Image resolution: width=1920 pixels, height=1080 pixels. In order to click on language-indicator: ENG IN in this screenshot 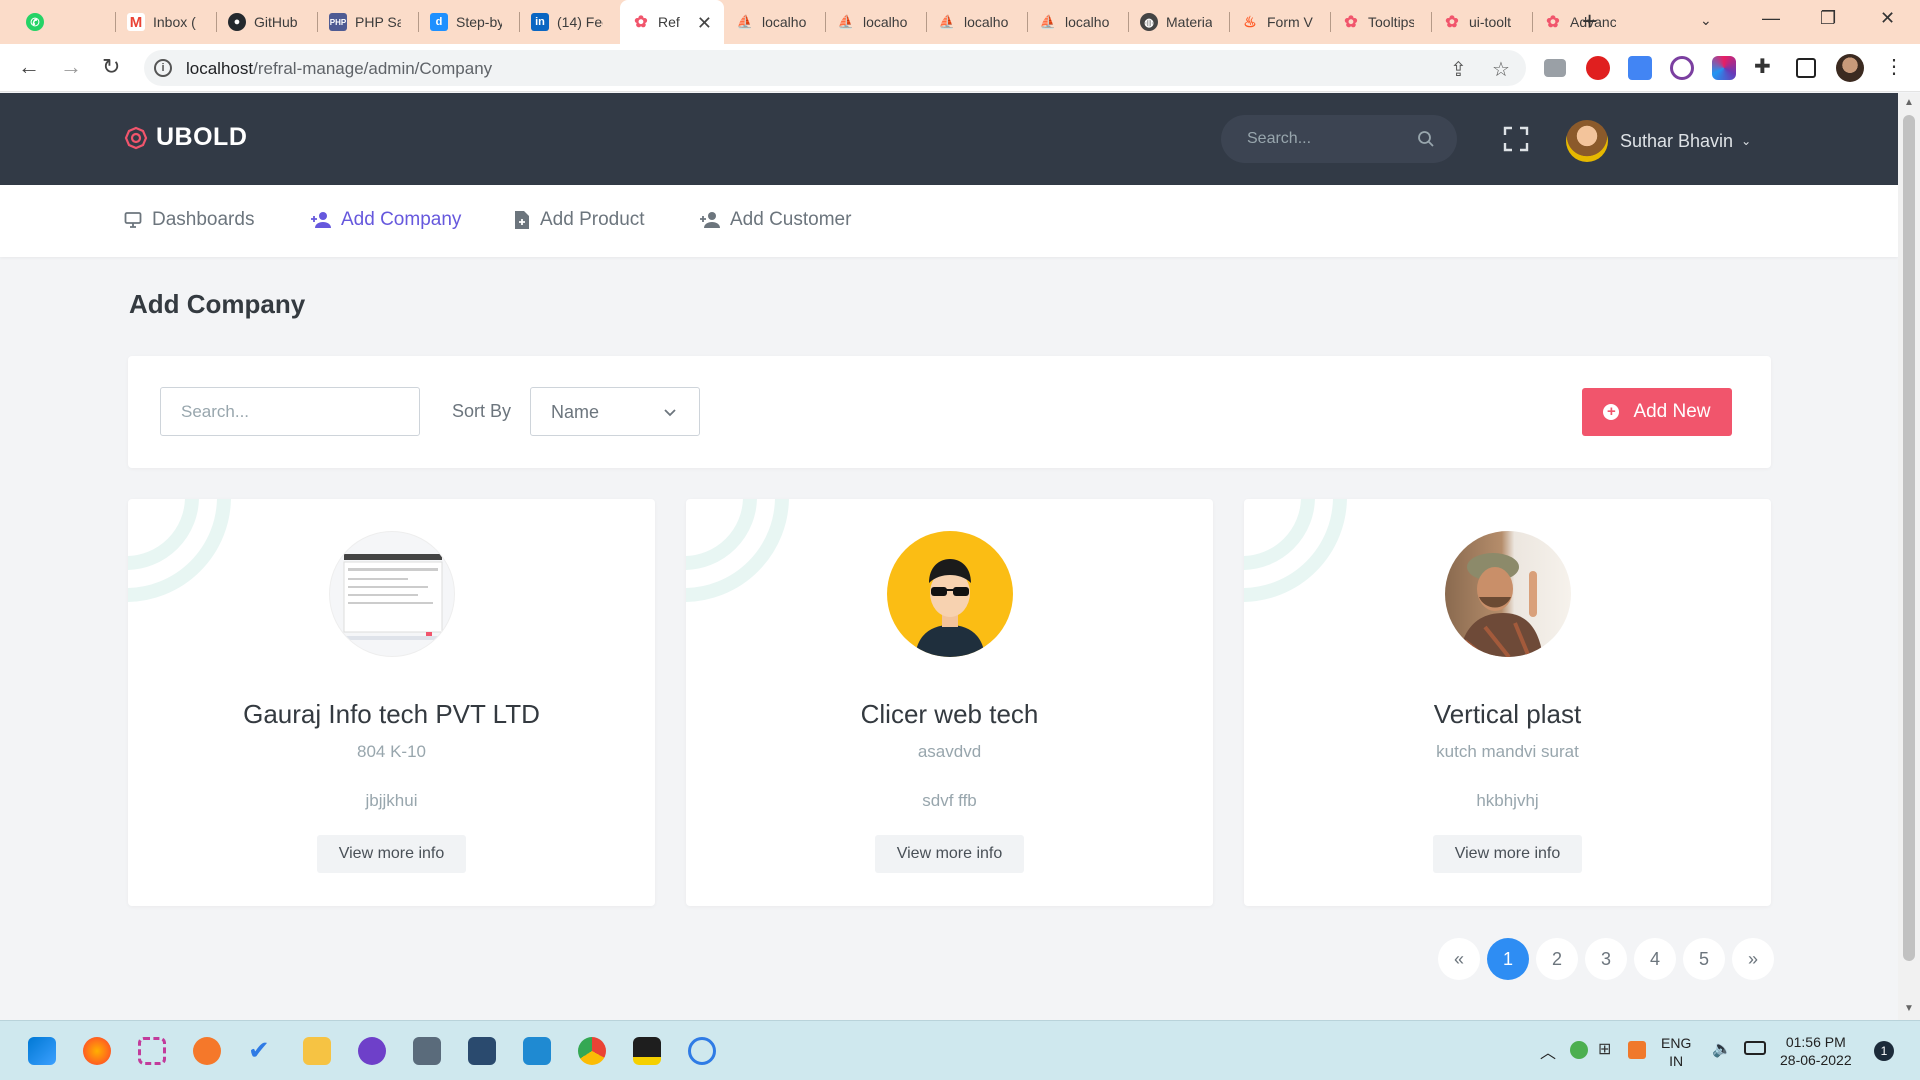, I will do `click(1676, 1052)`.